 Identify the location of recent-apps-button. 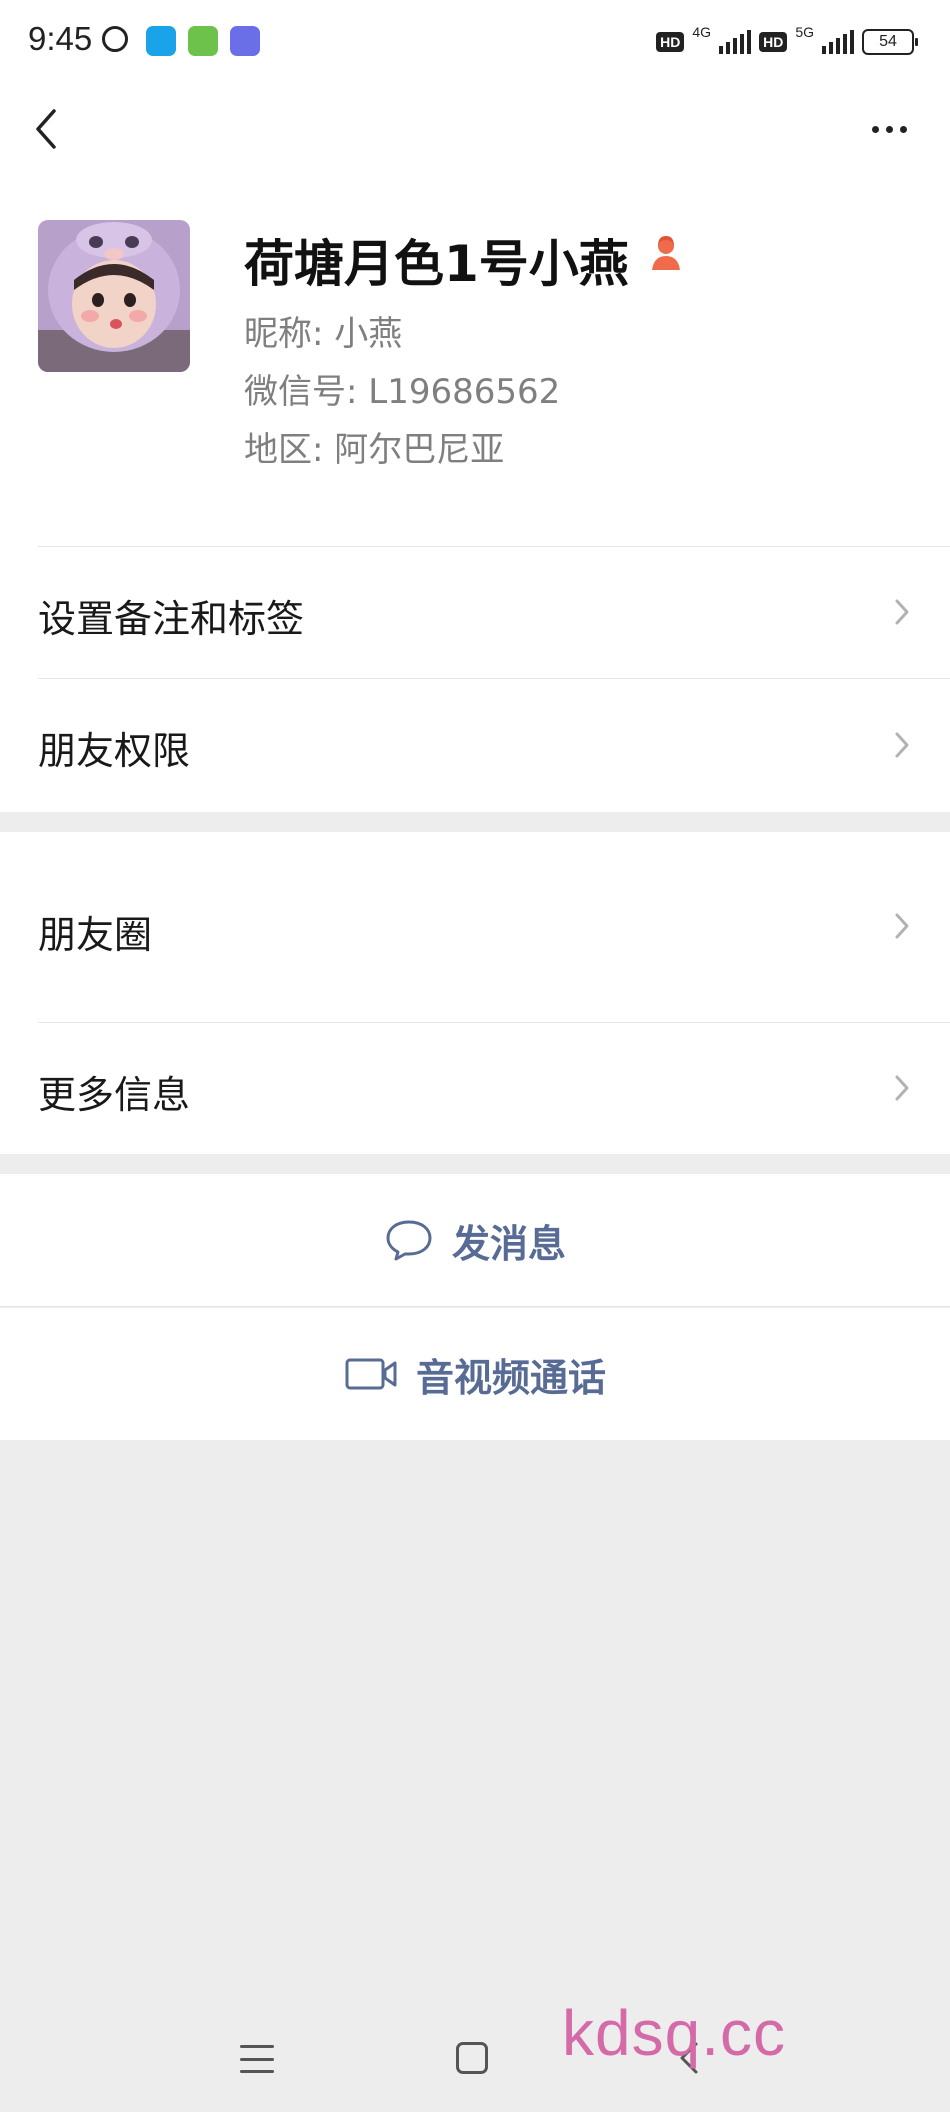
(257, 2059).